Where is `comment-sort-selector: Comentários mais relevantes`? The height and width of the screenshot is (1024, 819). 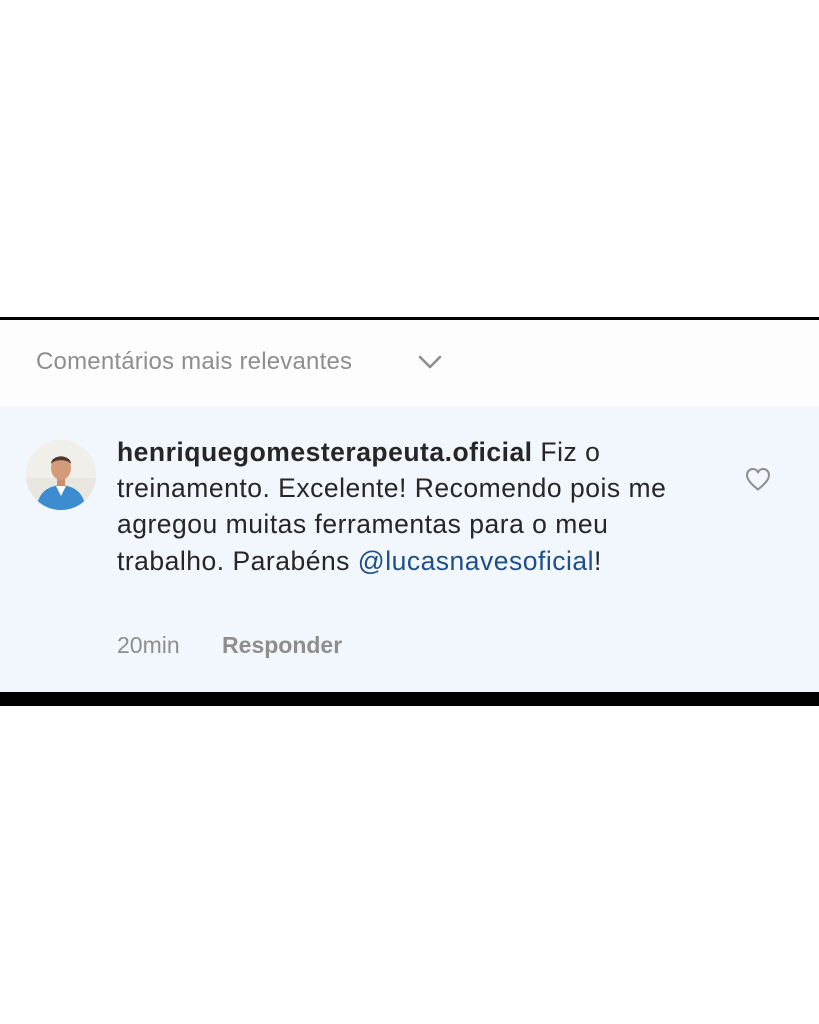
comment-sort-selector: Comentários mais relevantes is located at coordinates (409, 363).